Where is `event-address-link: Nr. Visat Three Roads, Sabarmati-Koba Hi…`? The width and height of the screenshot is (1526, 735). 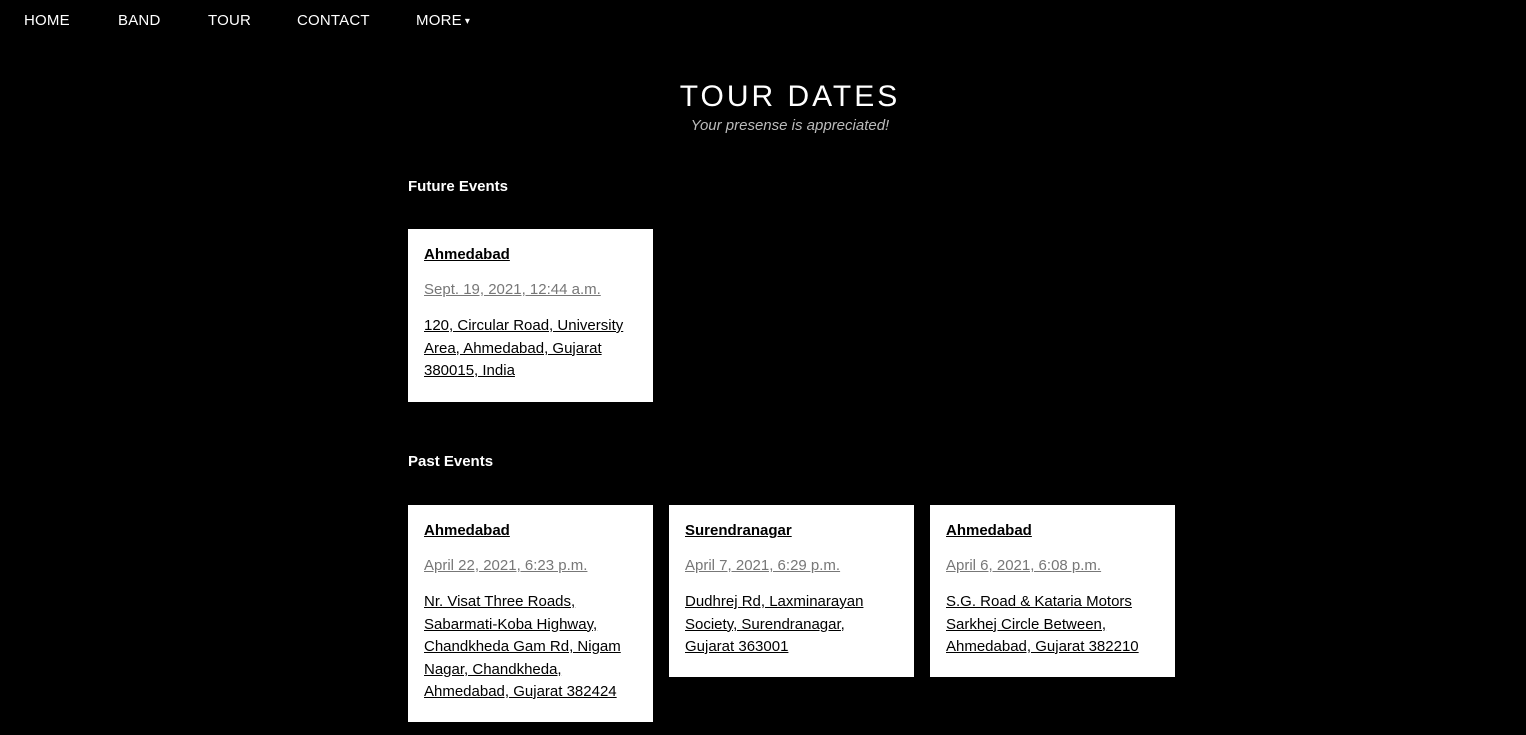
event-address-link: Nr. Visat Three Roads, Sabarmati-Koba Hi… is located at coordinates (530, 647).